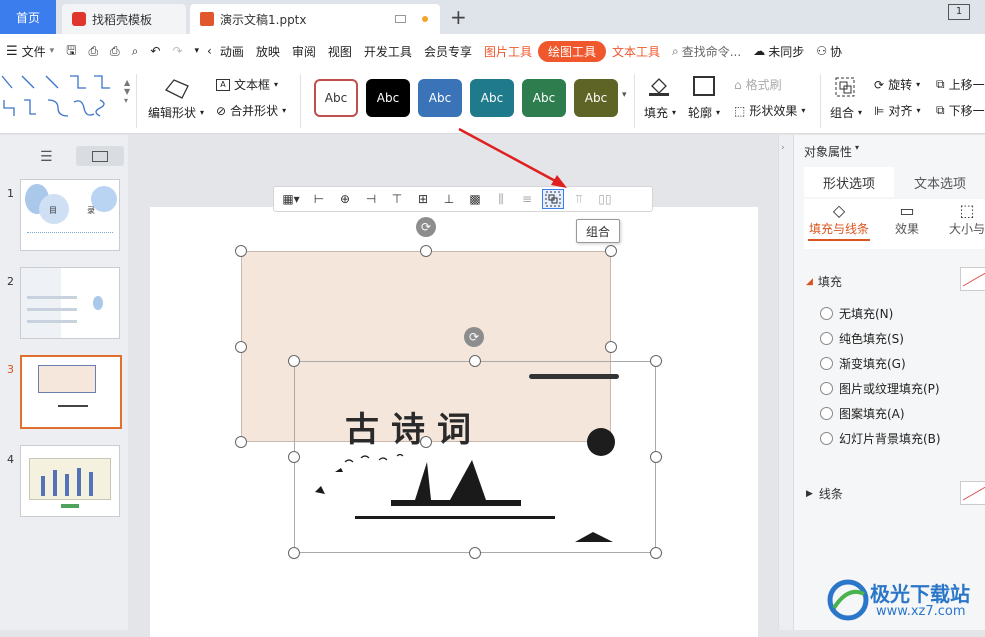 The height and width of the screenshot is (637, 985). What do you see at coordinates (400, 19) in the screenshot?
I see `monitor-icon` at bounding box center [400, 19].